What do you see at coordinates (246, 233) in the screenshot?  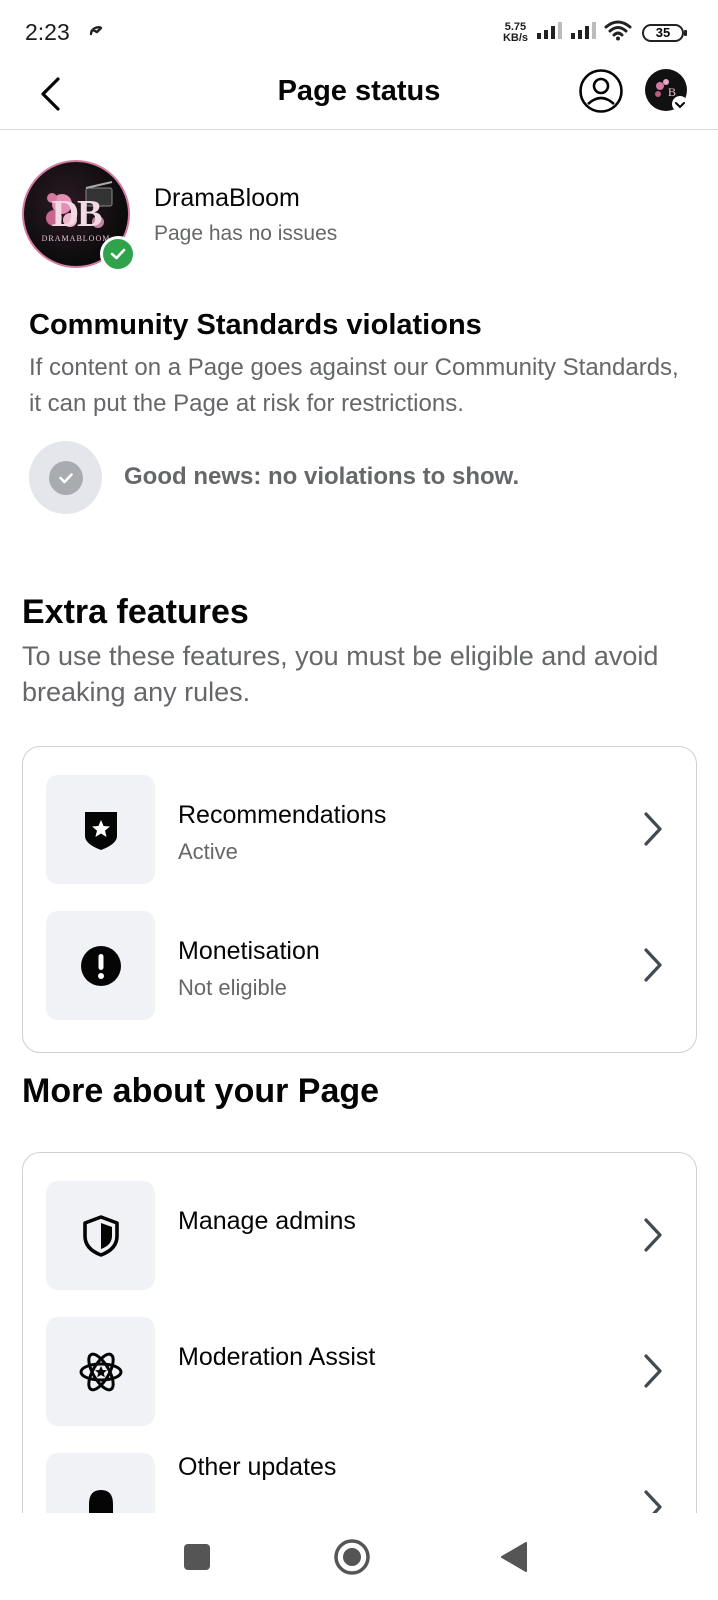 I see `page-status-text: Page has no issues` at bounding box center [246, 233].